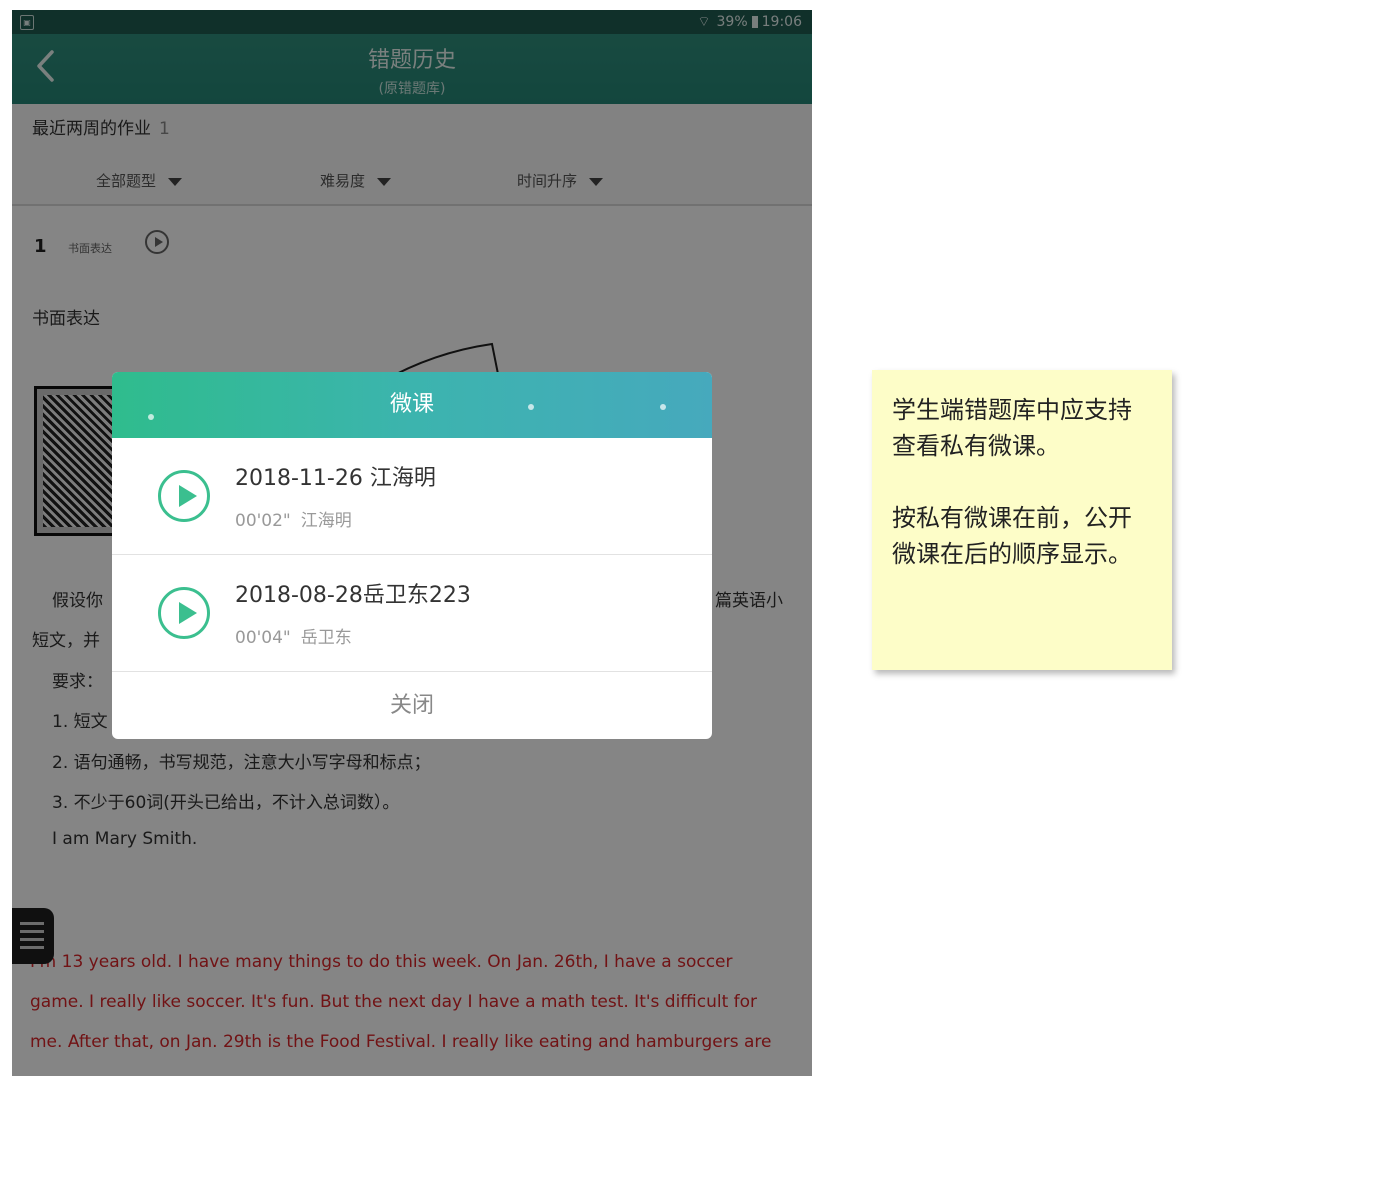 Image resolution: width=1396 pixels, height=1204 pixels. I want to click on lesson-duration: 00'04", so click(263, 638).